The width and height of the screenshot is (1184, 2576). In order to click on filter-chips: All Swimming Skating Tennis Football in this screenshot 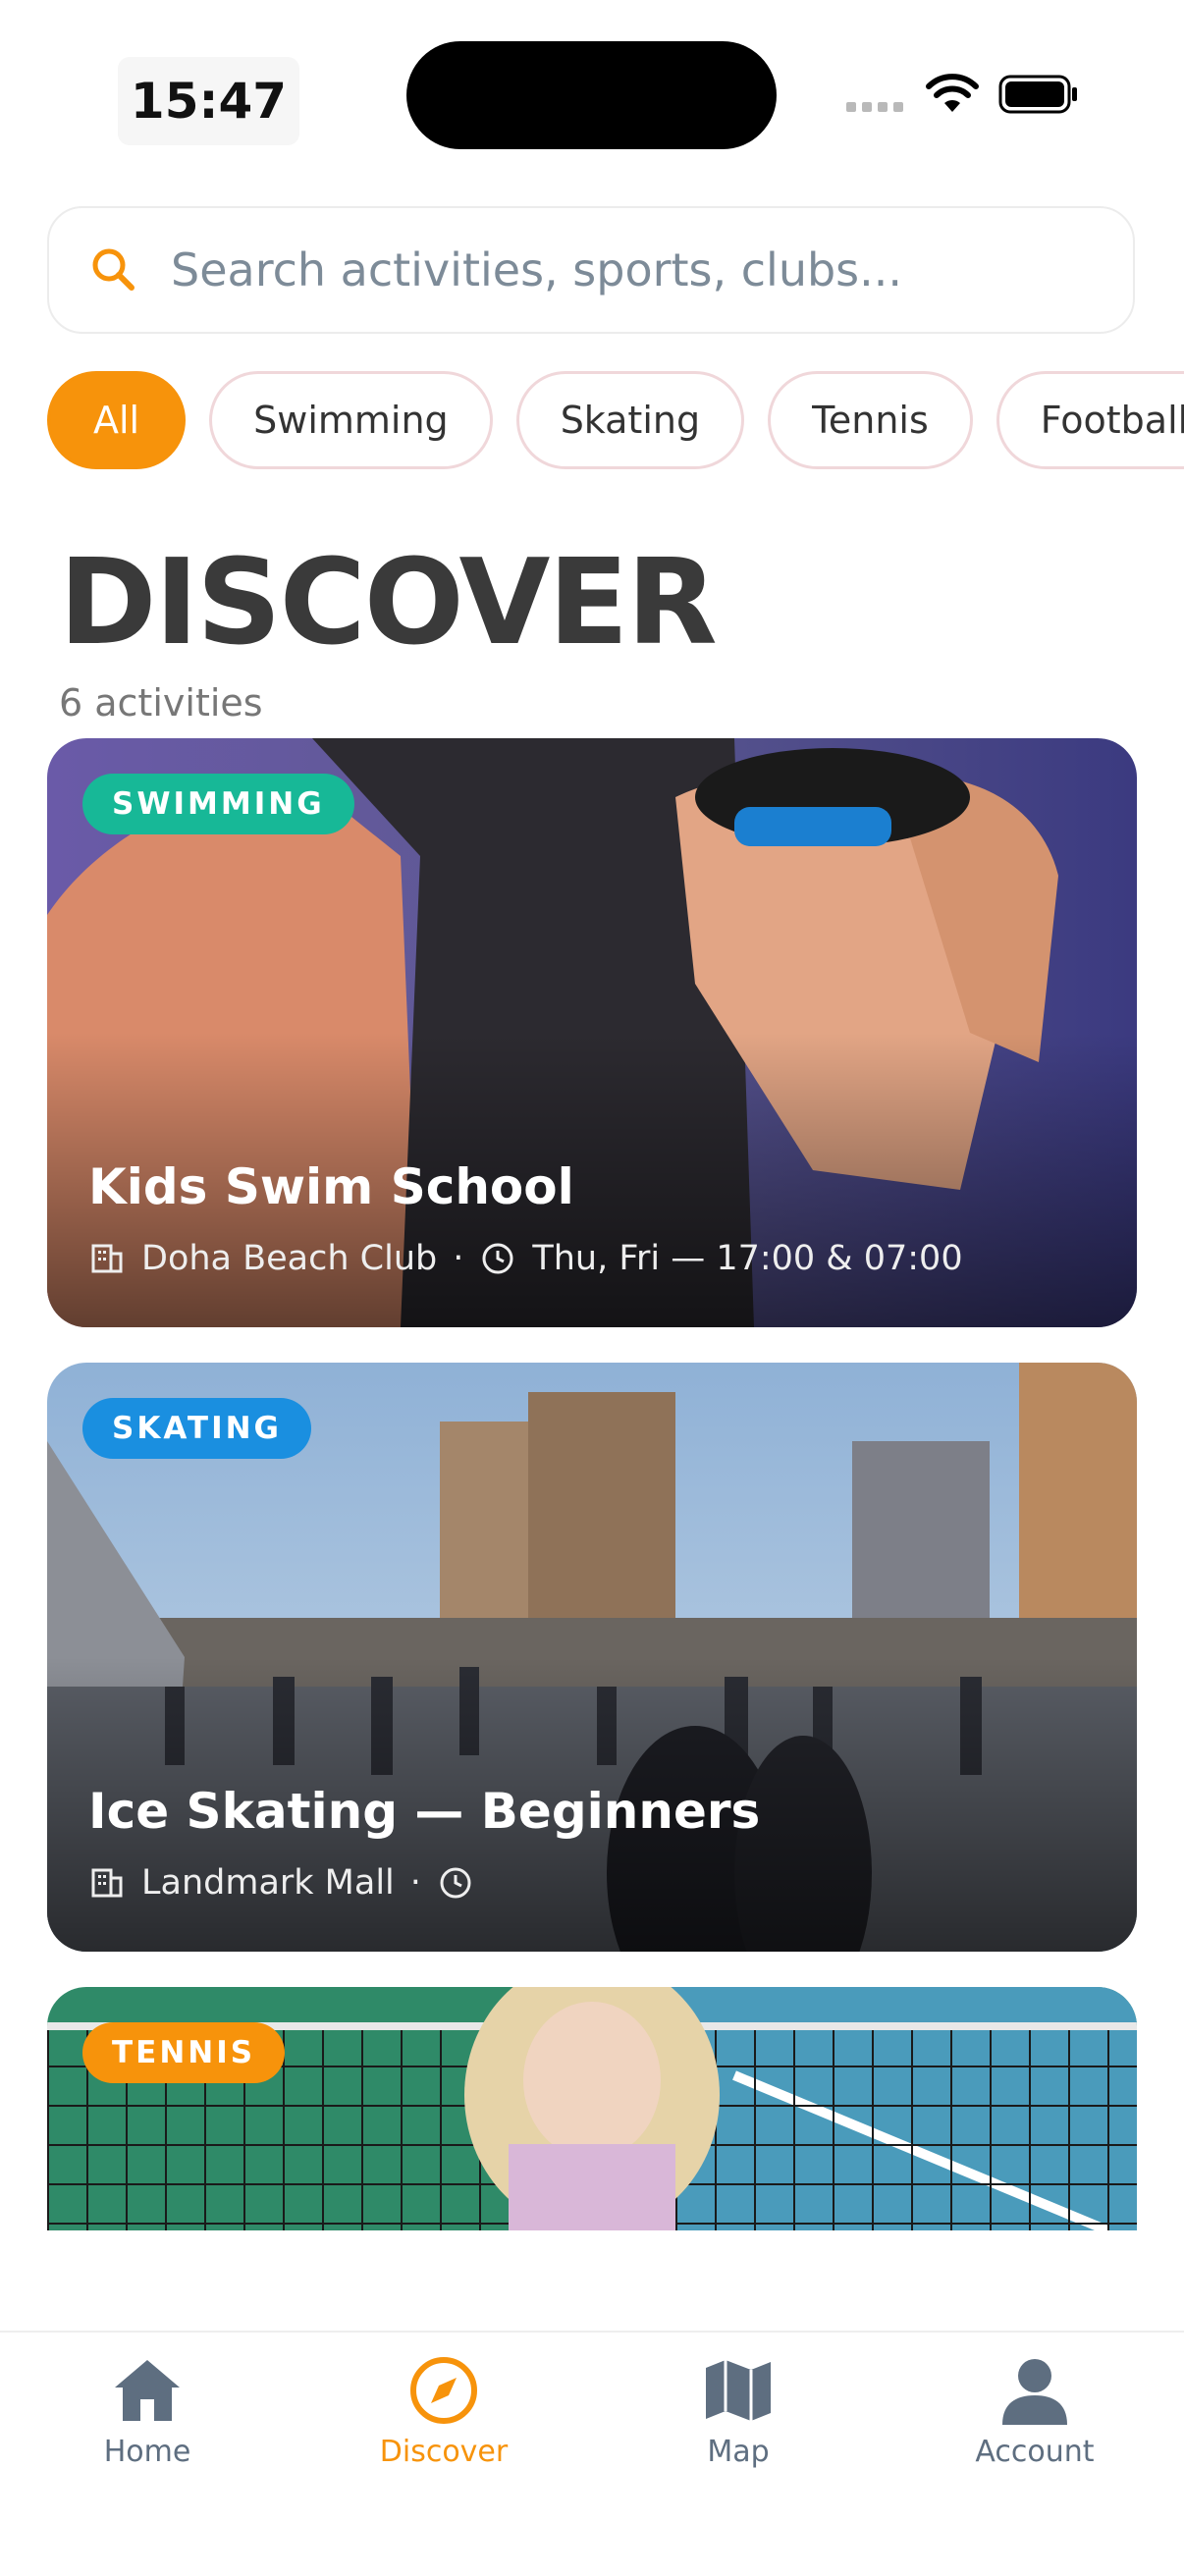, I will do `click(615, 420)`.